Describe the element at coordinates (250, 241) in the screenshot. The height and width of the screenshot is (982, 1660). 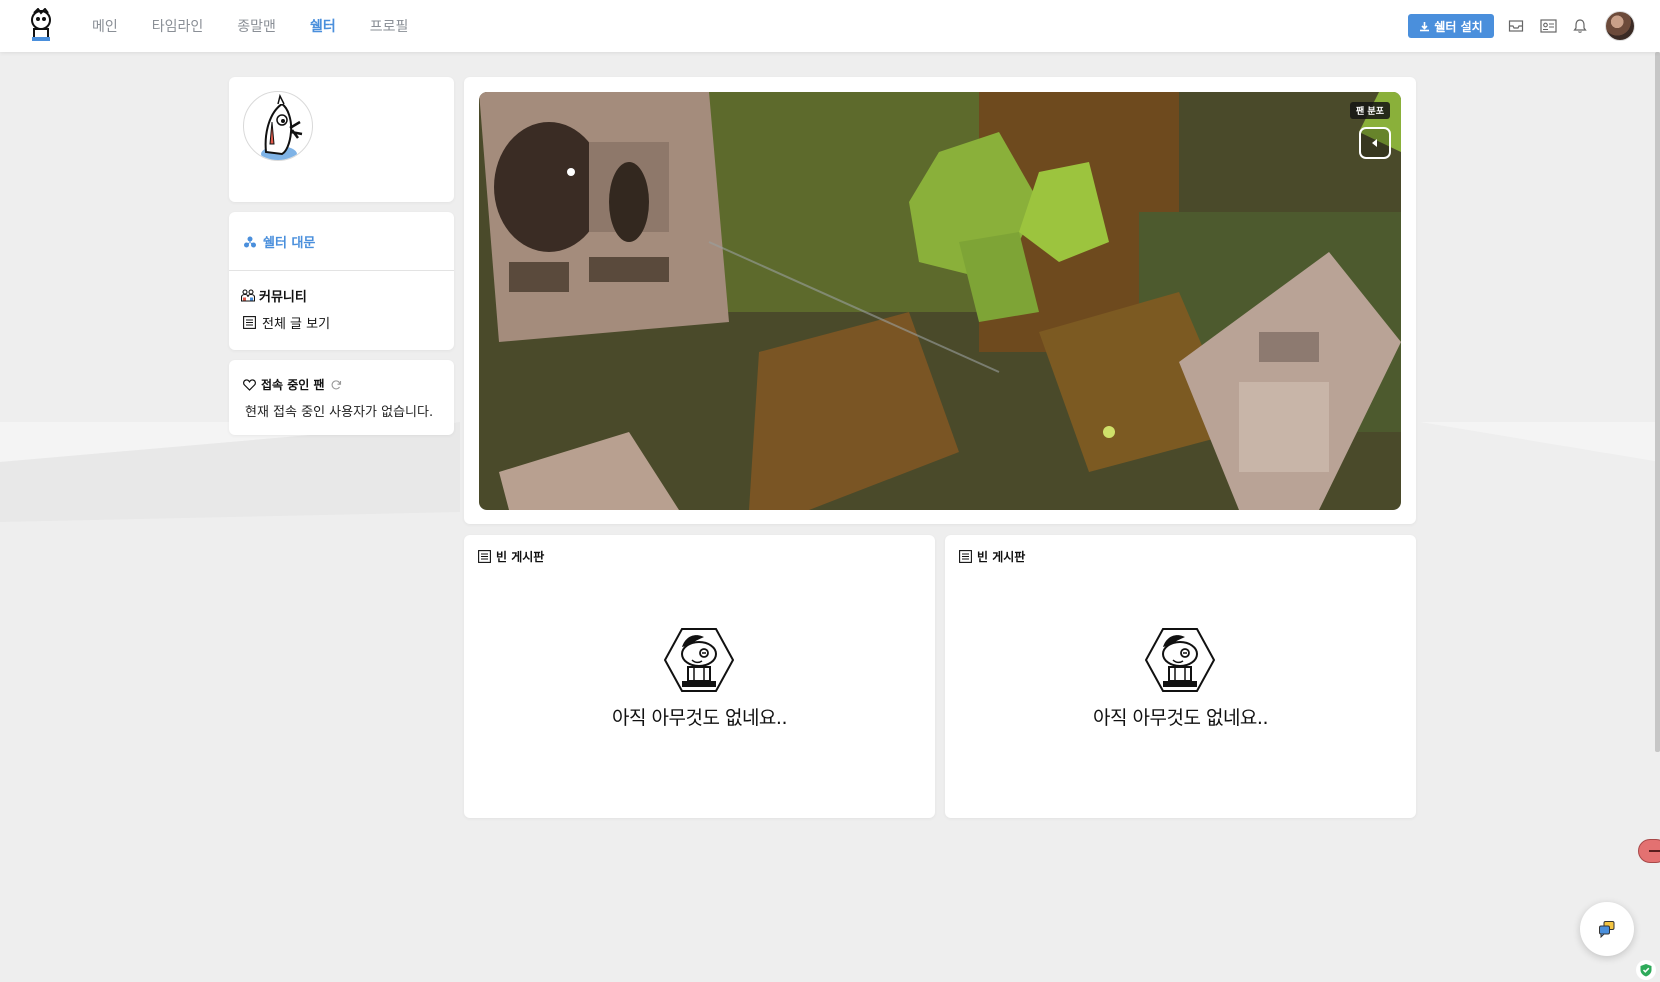
I see `cluster-icon` at that location.